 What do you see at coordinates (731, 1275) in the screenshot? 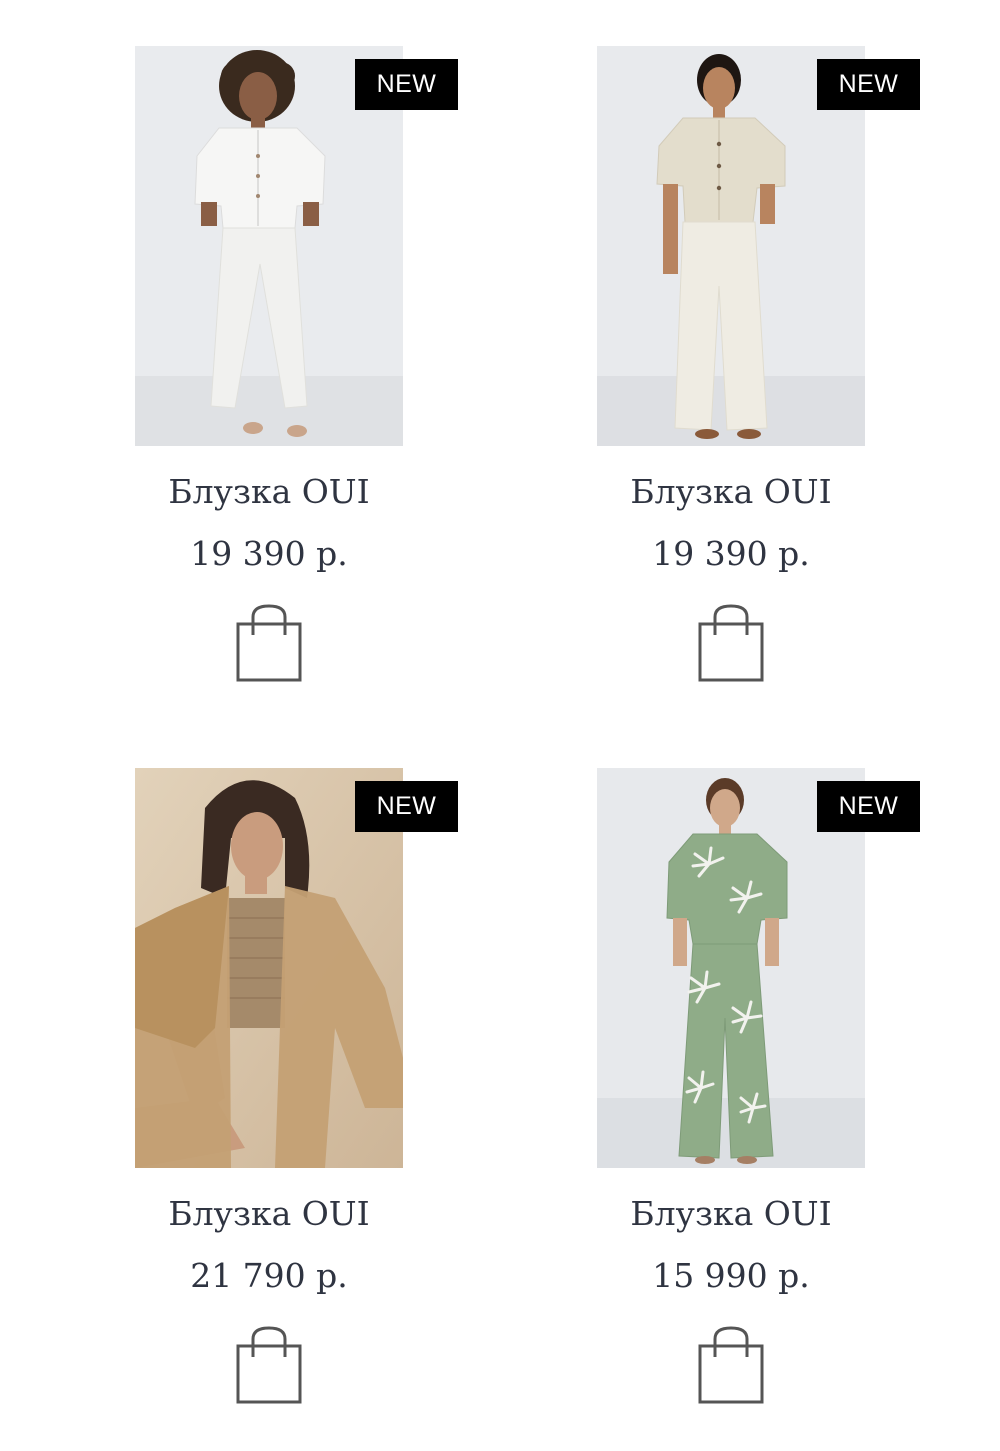
I see `product-price: 15 990 р.` at bounding box center [731, 1275].